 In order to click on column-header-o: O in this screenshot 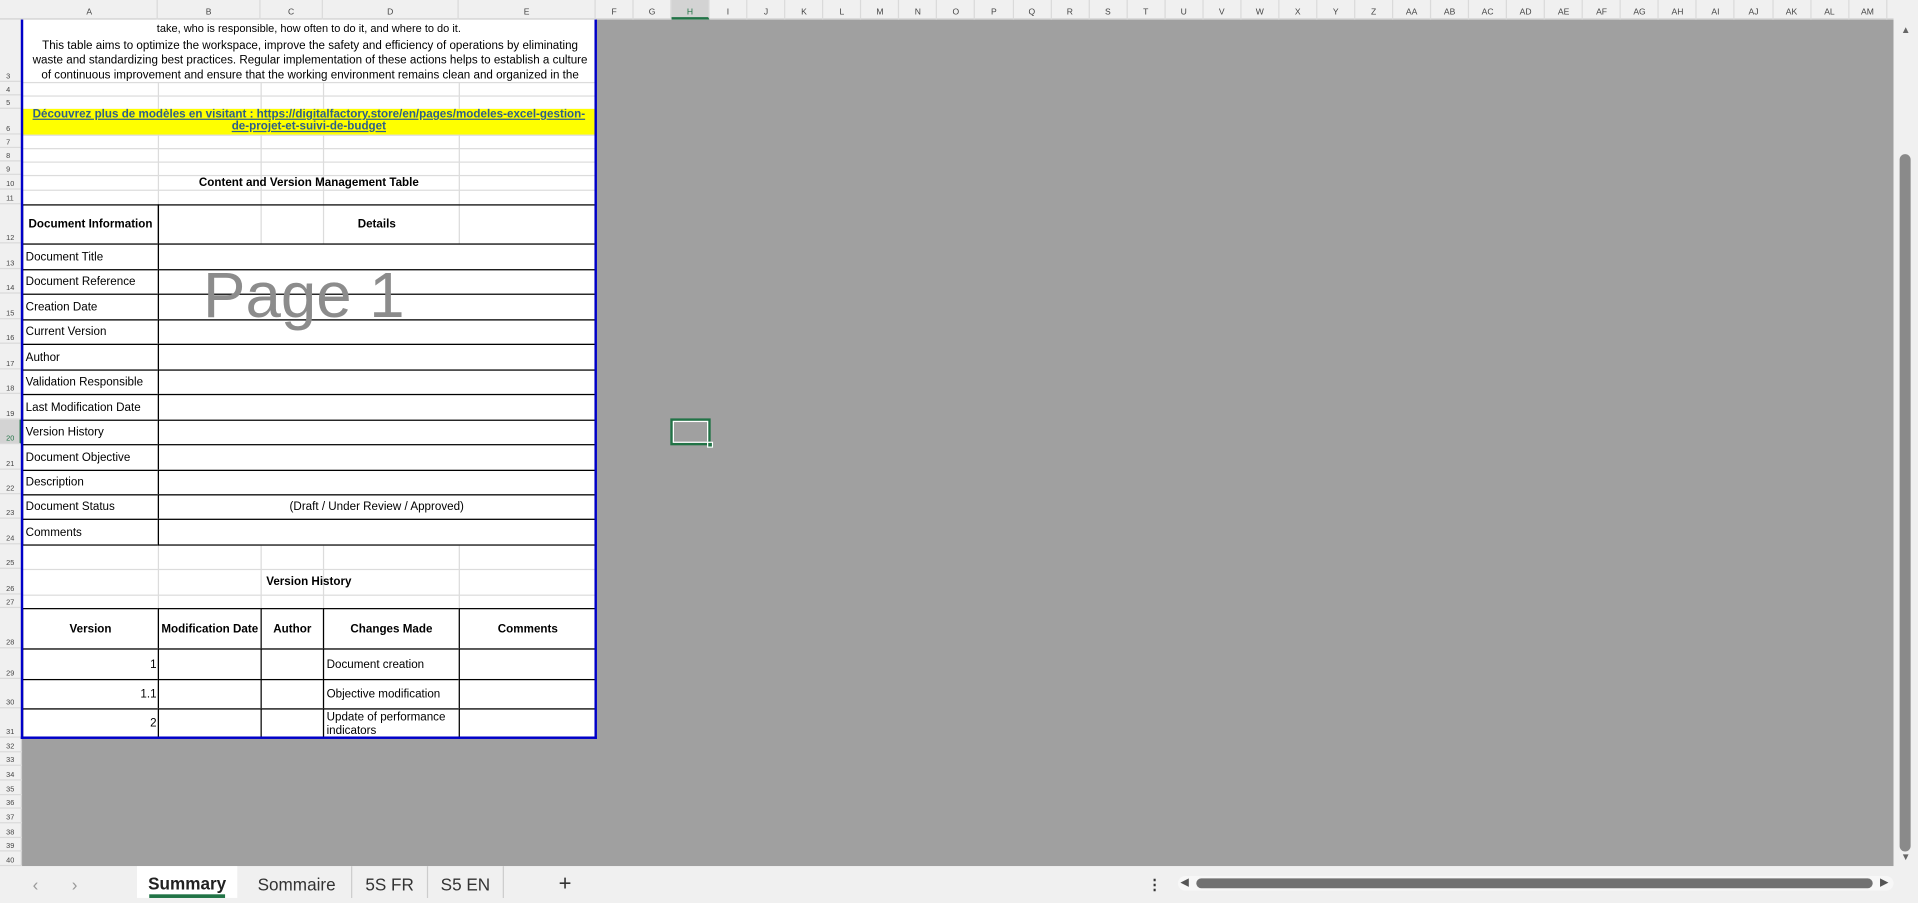, I will do `click(957, 10)`.